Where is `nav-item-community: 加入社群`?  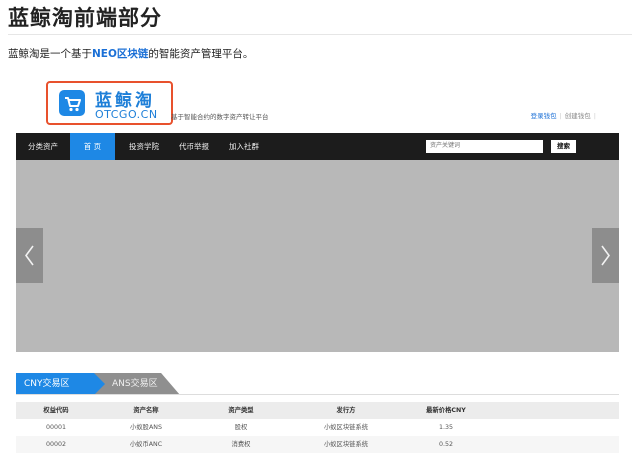
nav-item-community: 加入社群 is located at coordinates (244, 146).